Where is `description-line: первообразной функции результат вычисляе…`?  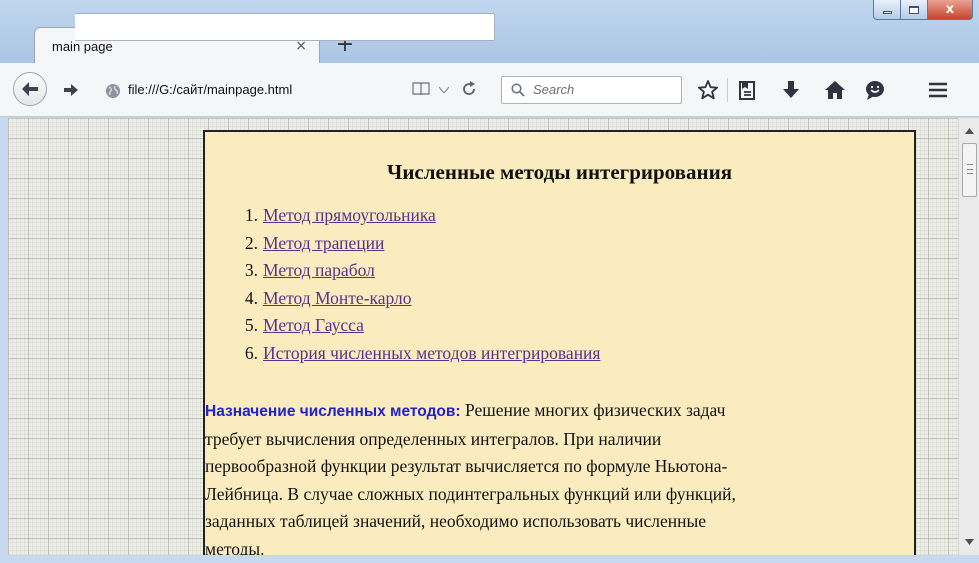 description-line: первообразной функции результат вычисляе… is located at coordinates (466, 466).